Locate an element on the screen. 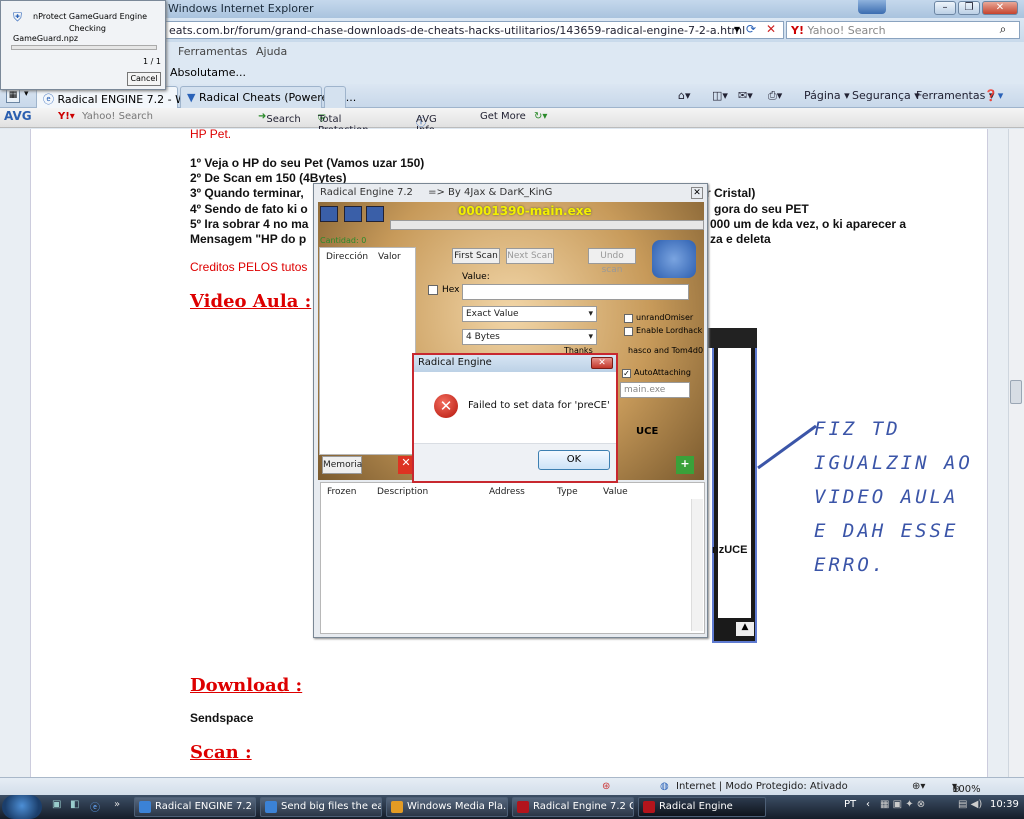 This screenshot has height=819, width=1024. ok-button: OK is located at coordinates (574, 460).